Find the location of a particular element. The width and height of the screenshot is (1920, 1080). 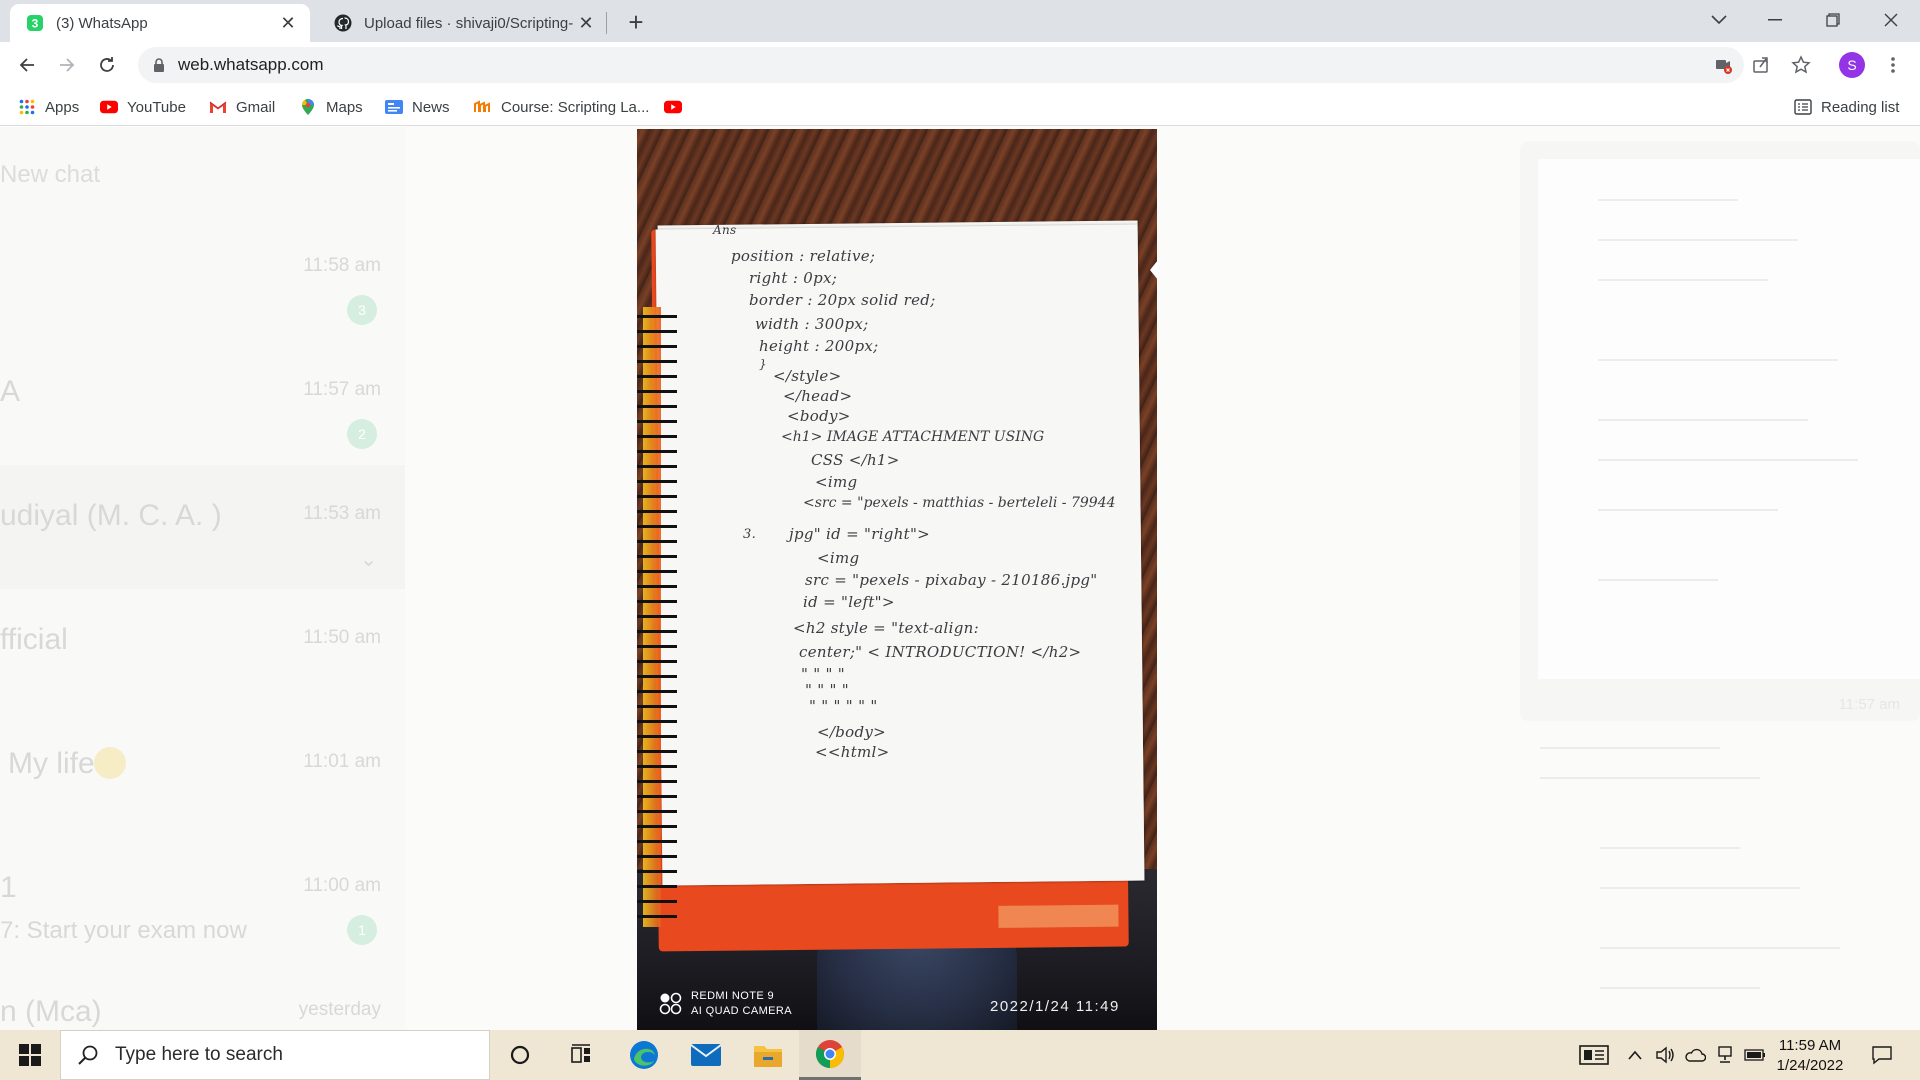

chat-list-item-selected: udiyal (M. C. A. ) 11:53 am ⌄ is located at coordinates (202, 527).